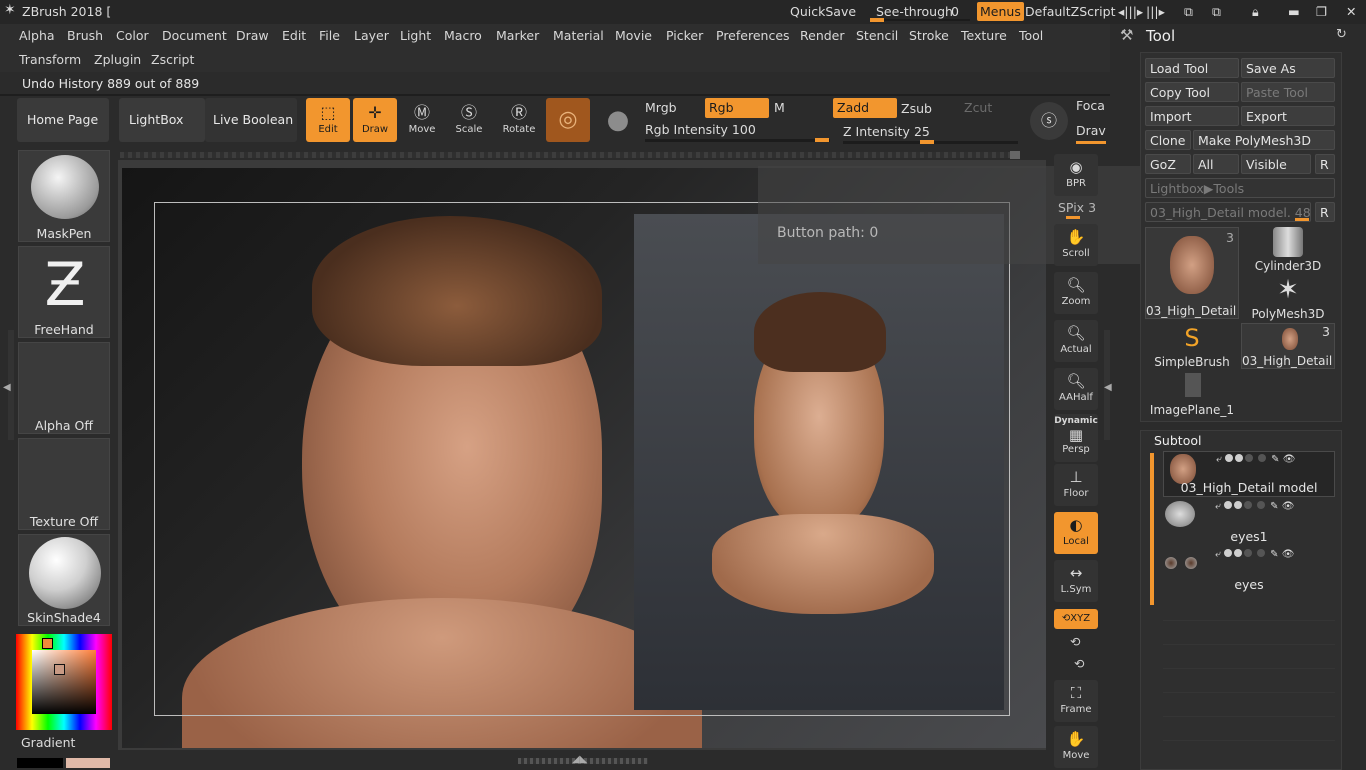 The image size is (1366, 770). I want to click on ui-layout-icon: ◂|||▸, so click(1130, 11).